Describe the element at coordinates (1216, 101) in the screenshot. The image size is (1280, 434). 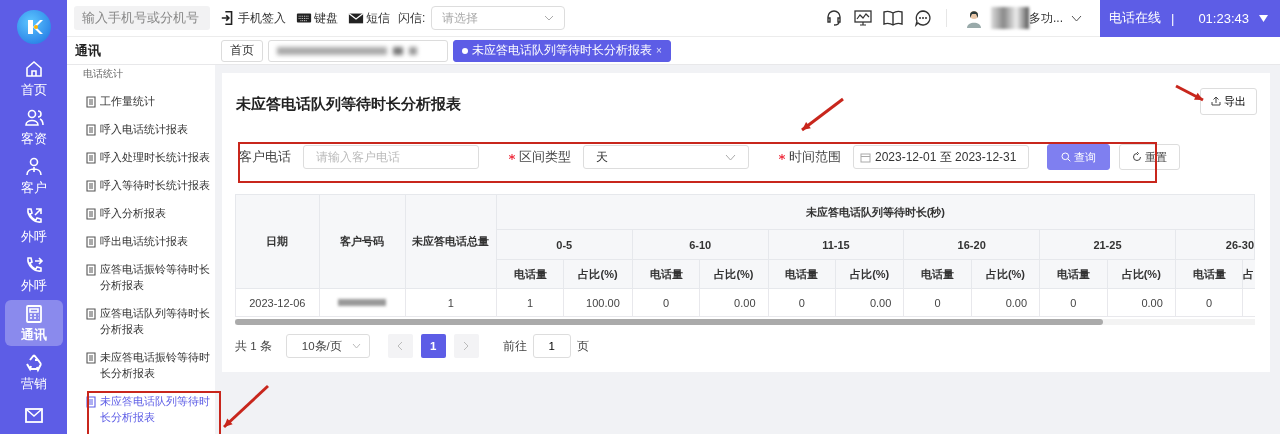
I see `upload-icon` at that location.